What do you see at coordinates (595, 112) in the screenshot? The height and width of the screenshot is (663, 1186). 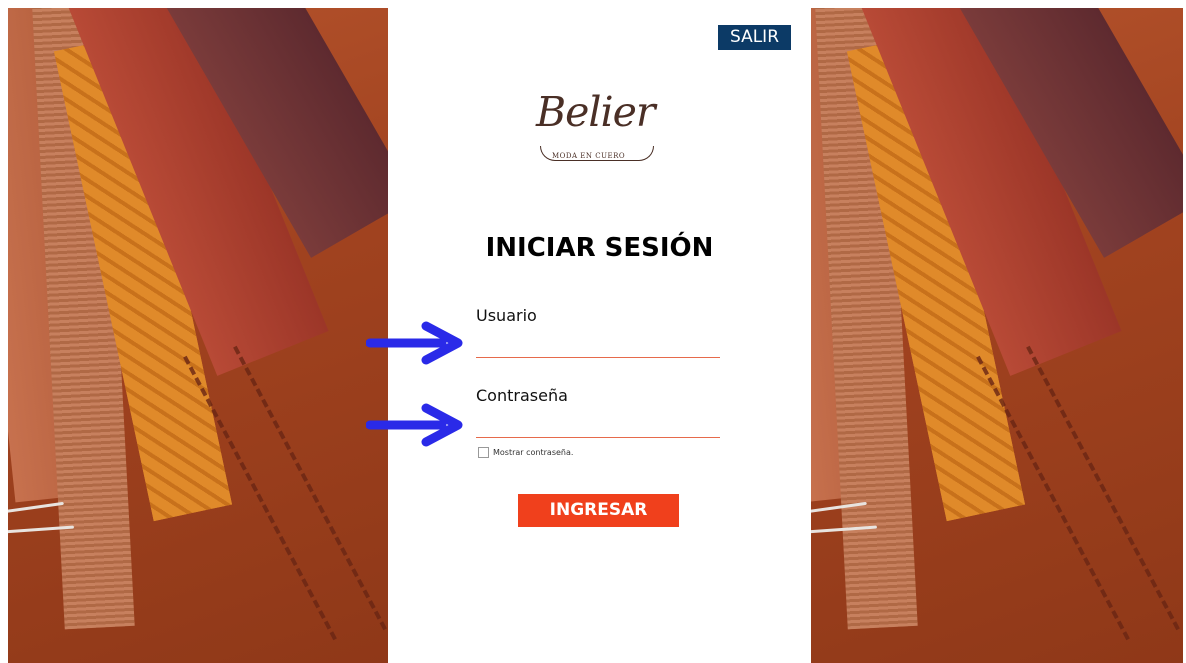 I see `brand-name: Belier` at bounding box center [595, 112].